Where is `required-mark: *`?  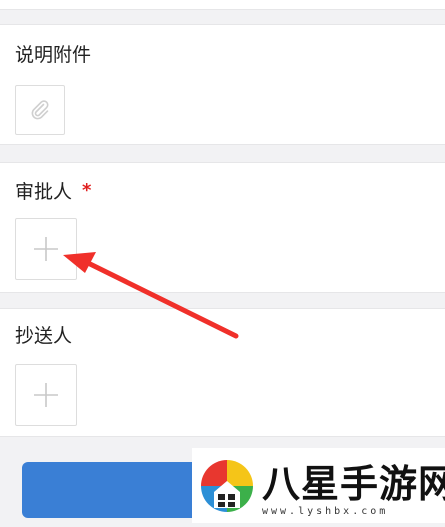 required-mark: * is located at coordinates (87, 190).